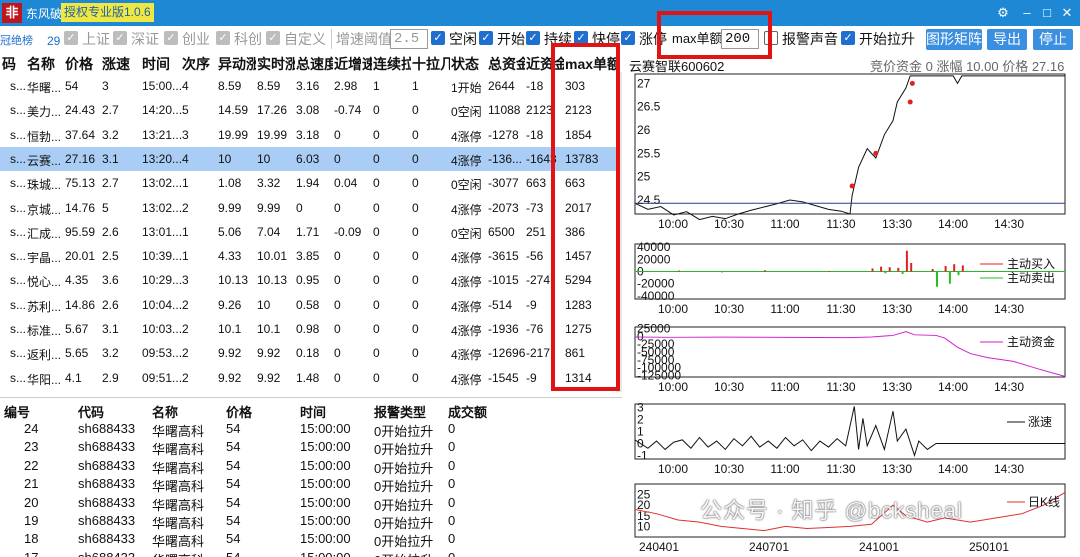 The height and width of the screenshot is (557, 1080). I want to click on alarm-cell: 15:00:00, so click(325, 428).